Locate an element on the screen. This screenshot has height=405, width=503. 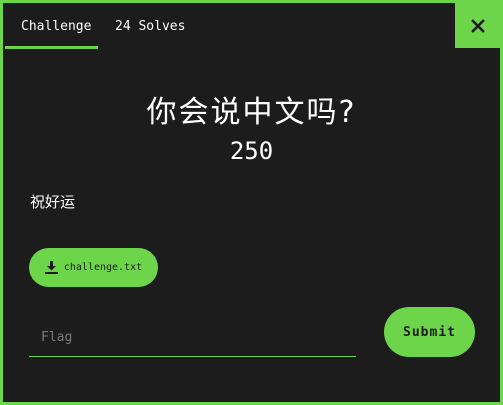
submit-button: Submit is located at coordinates (429, 332).